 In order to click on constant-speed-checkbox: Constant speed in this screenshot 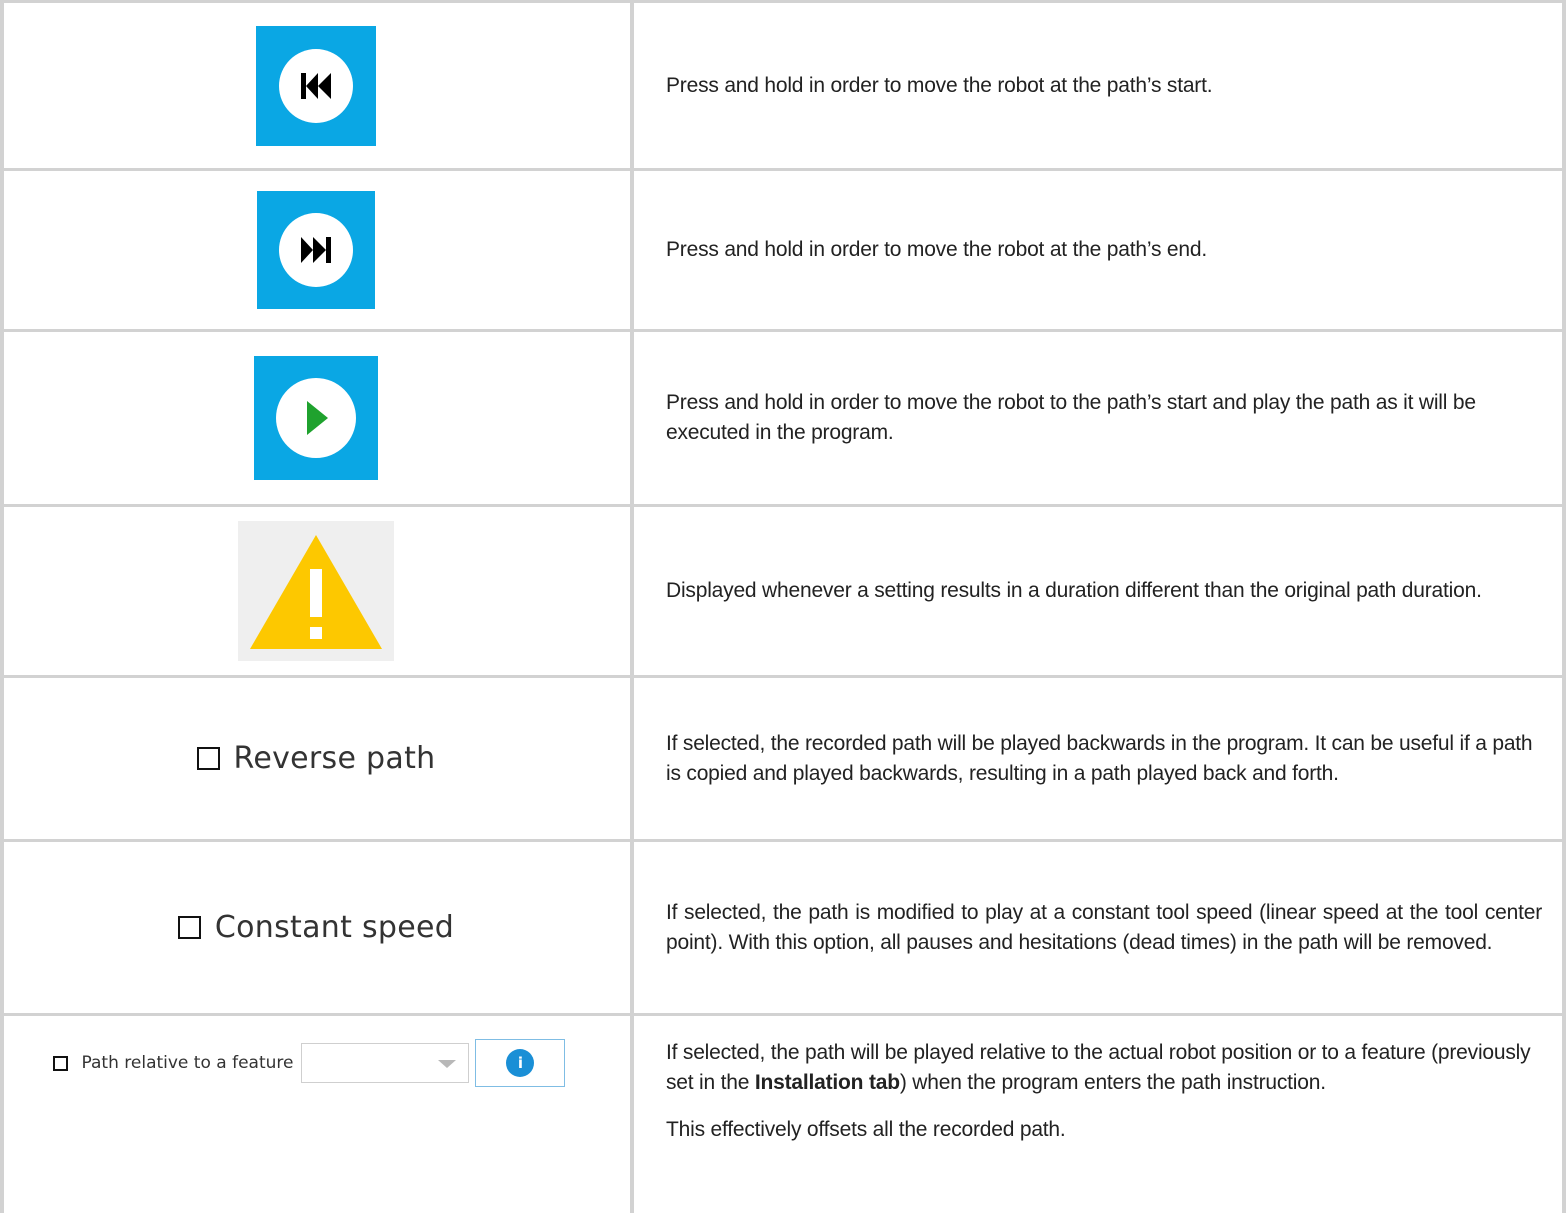, I will do `click(316, 927)`.